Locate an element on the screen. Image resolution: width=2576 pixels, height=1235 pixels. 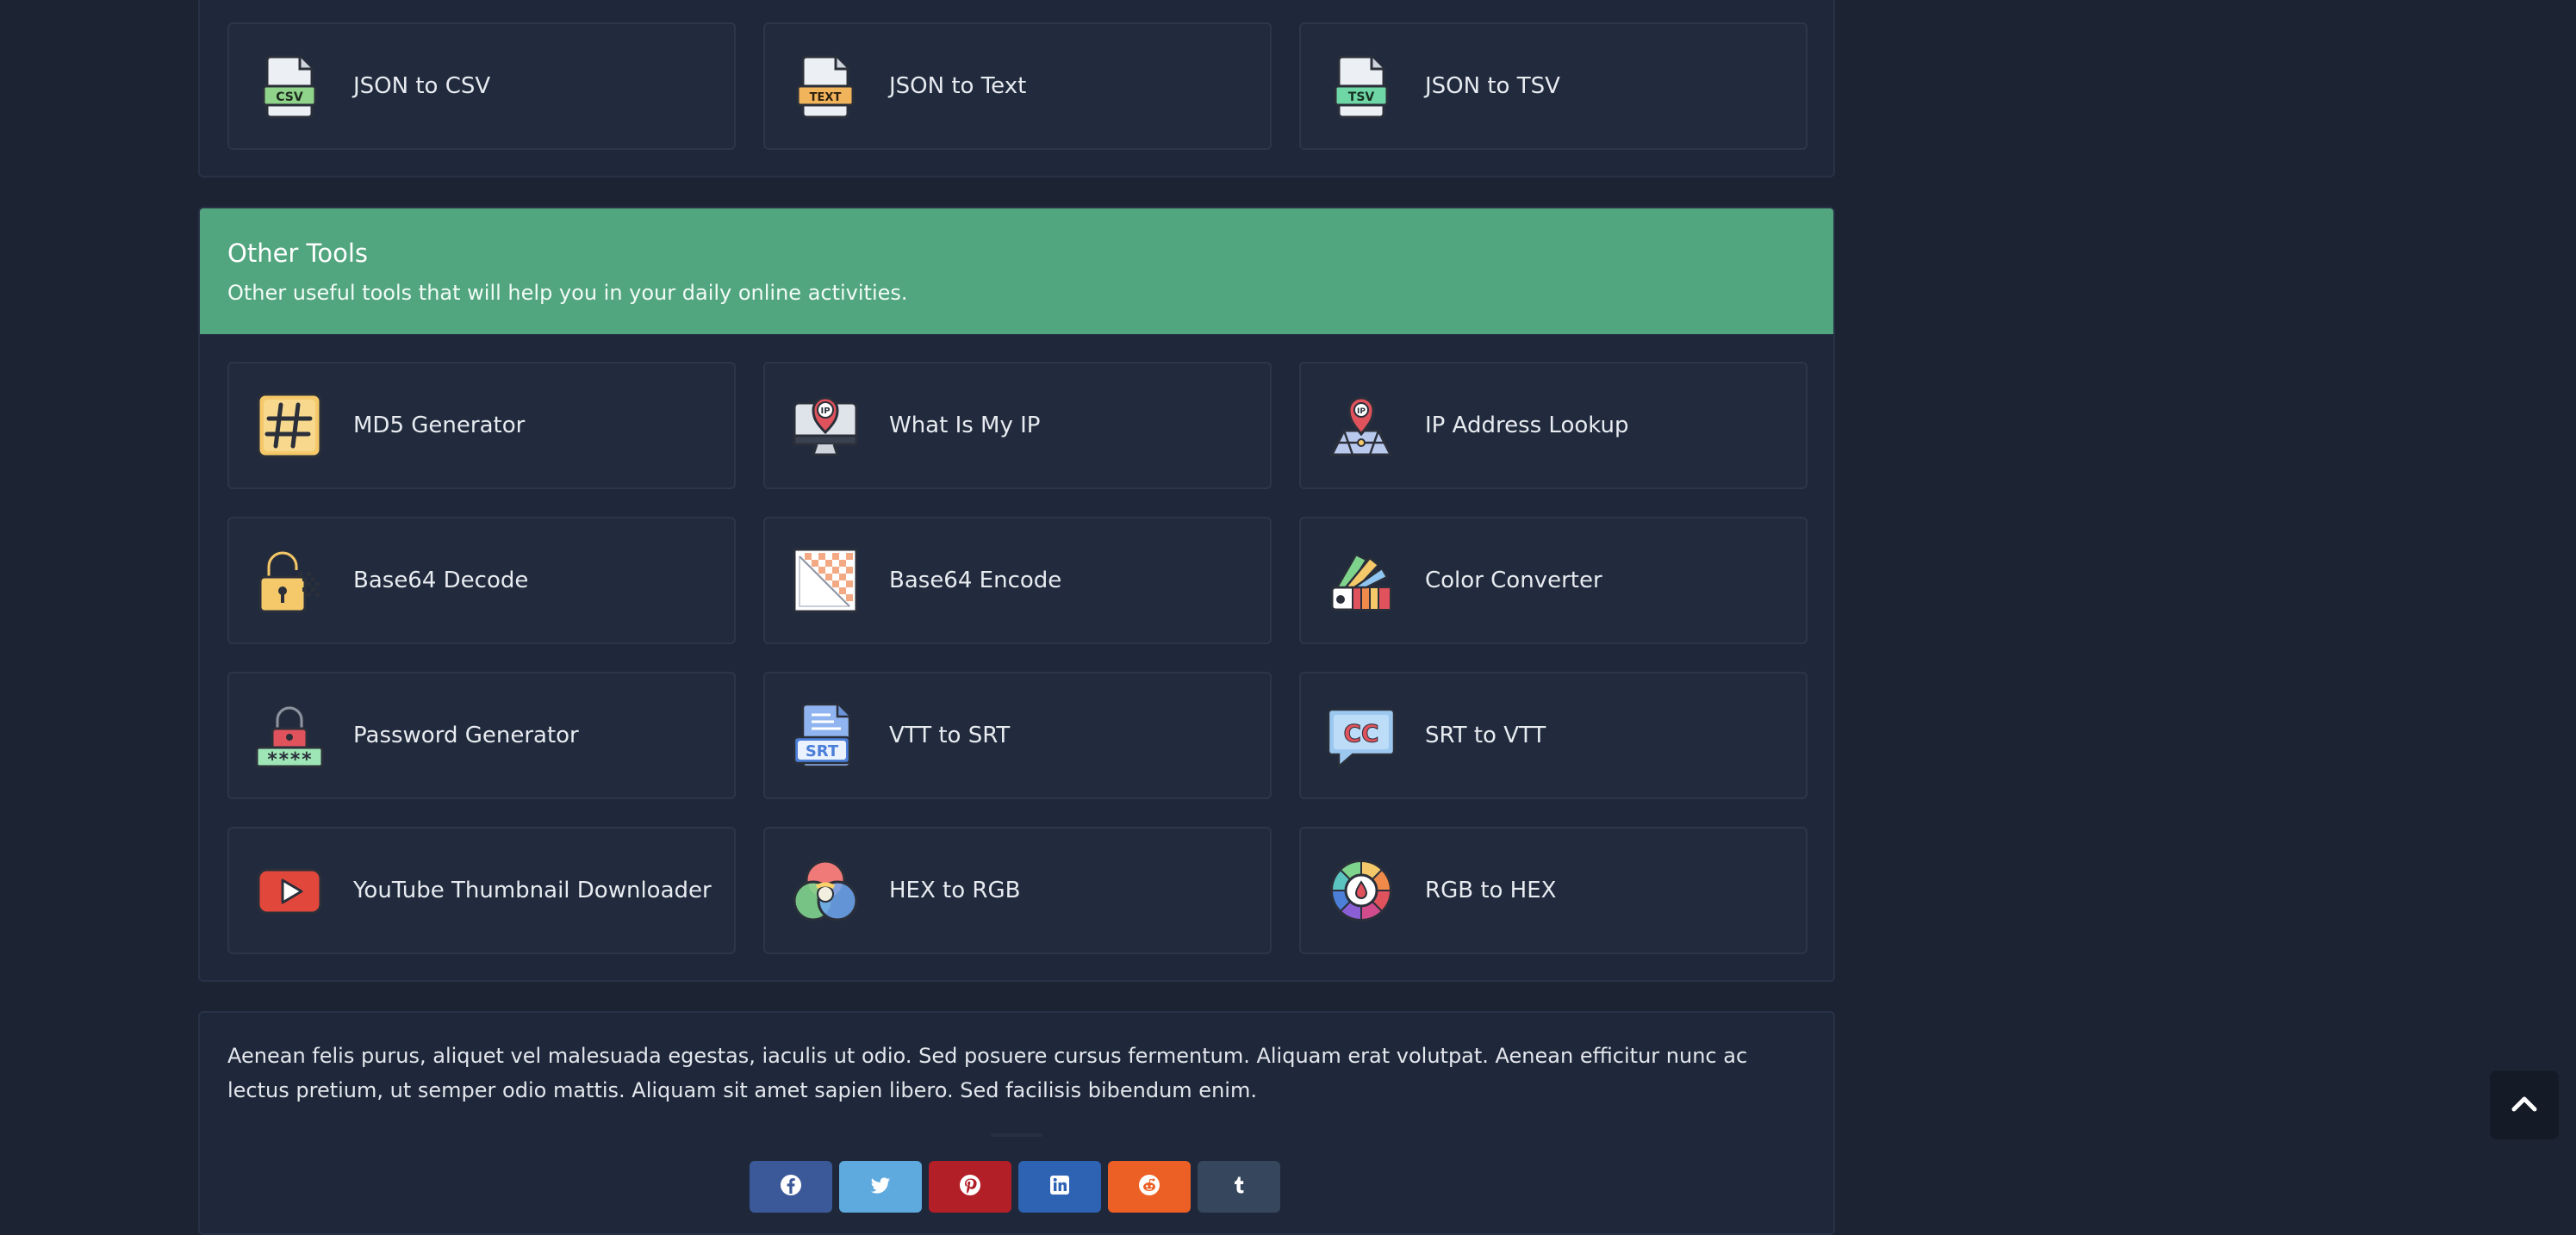
tsv-file-icon: TSV is located at coordinates (1362, 86).